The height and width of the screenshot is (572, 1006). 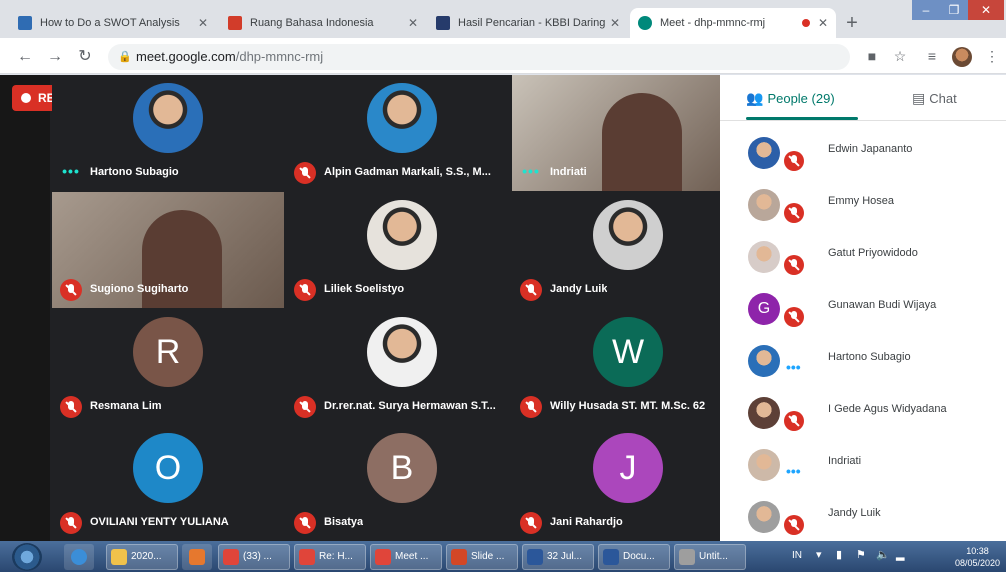 I want to click on participant-tile: B Bisatya, so click(x=402, y=483).